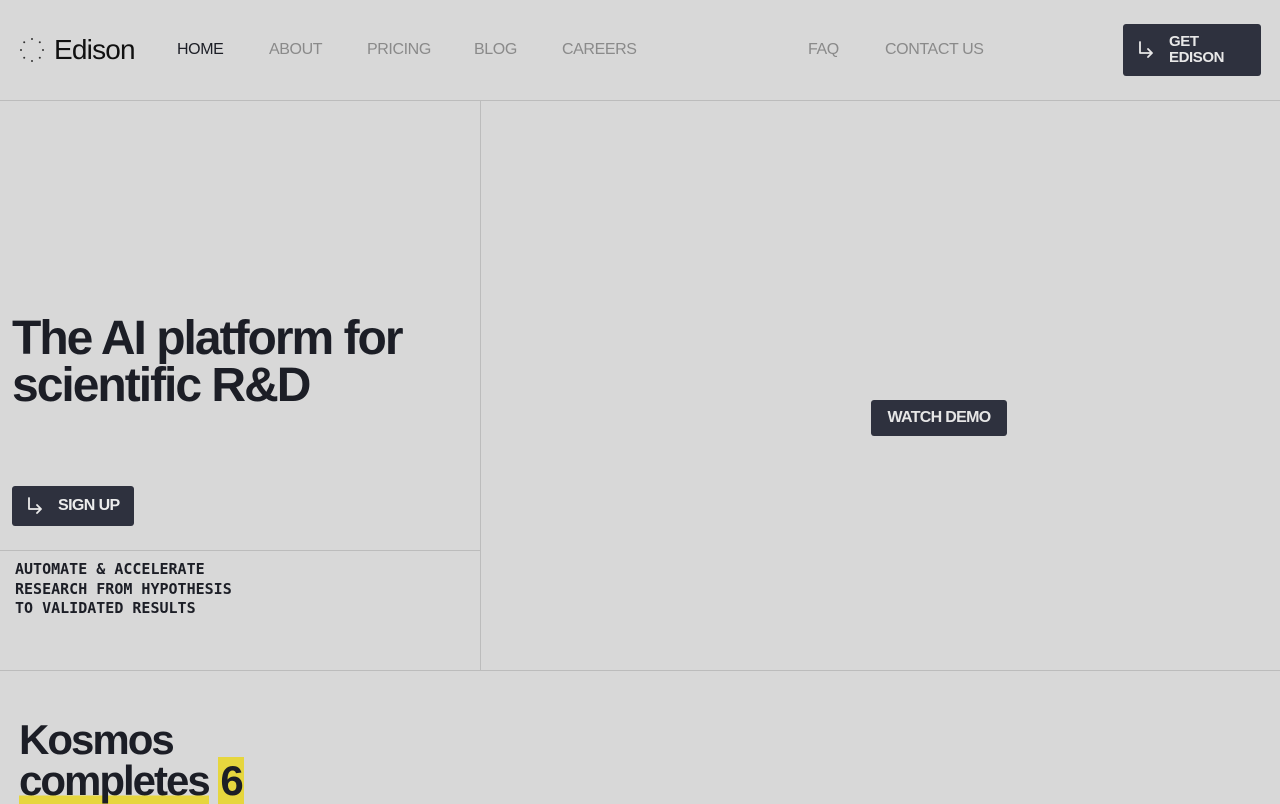 The image size is (1280, 804). I want to click on kosmos-heading: Kosmos completes 6, so click(179, 760).